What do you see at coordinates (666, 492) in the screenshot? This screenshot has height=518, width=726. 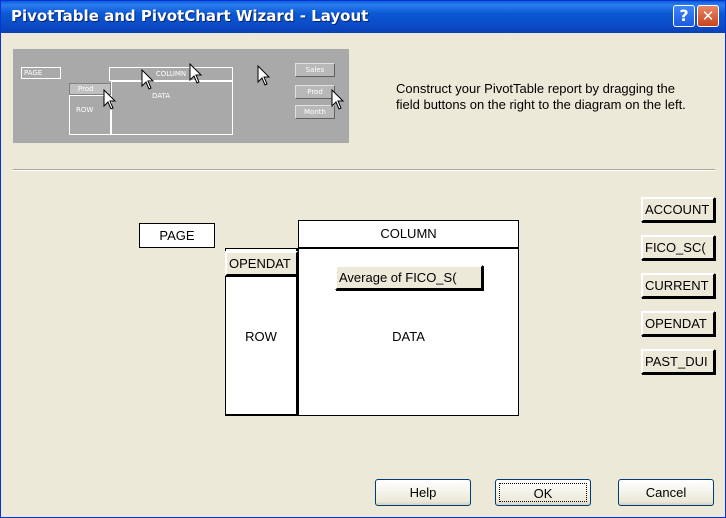 I see `cancel-button: Cancel` at bounding box center [666, 492].